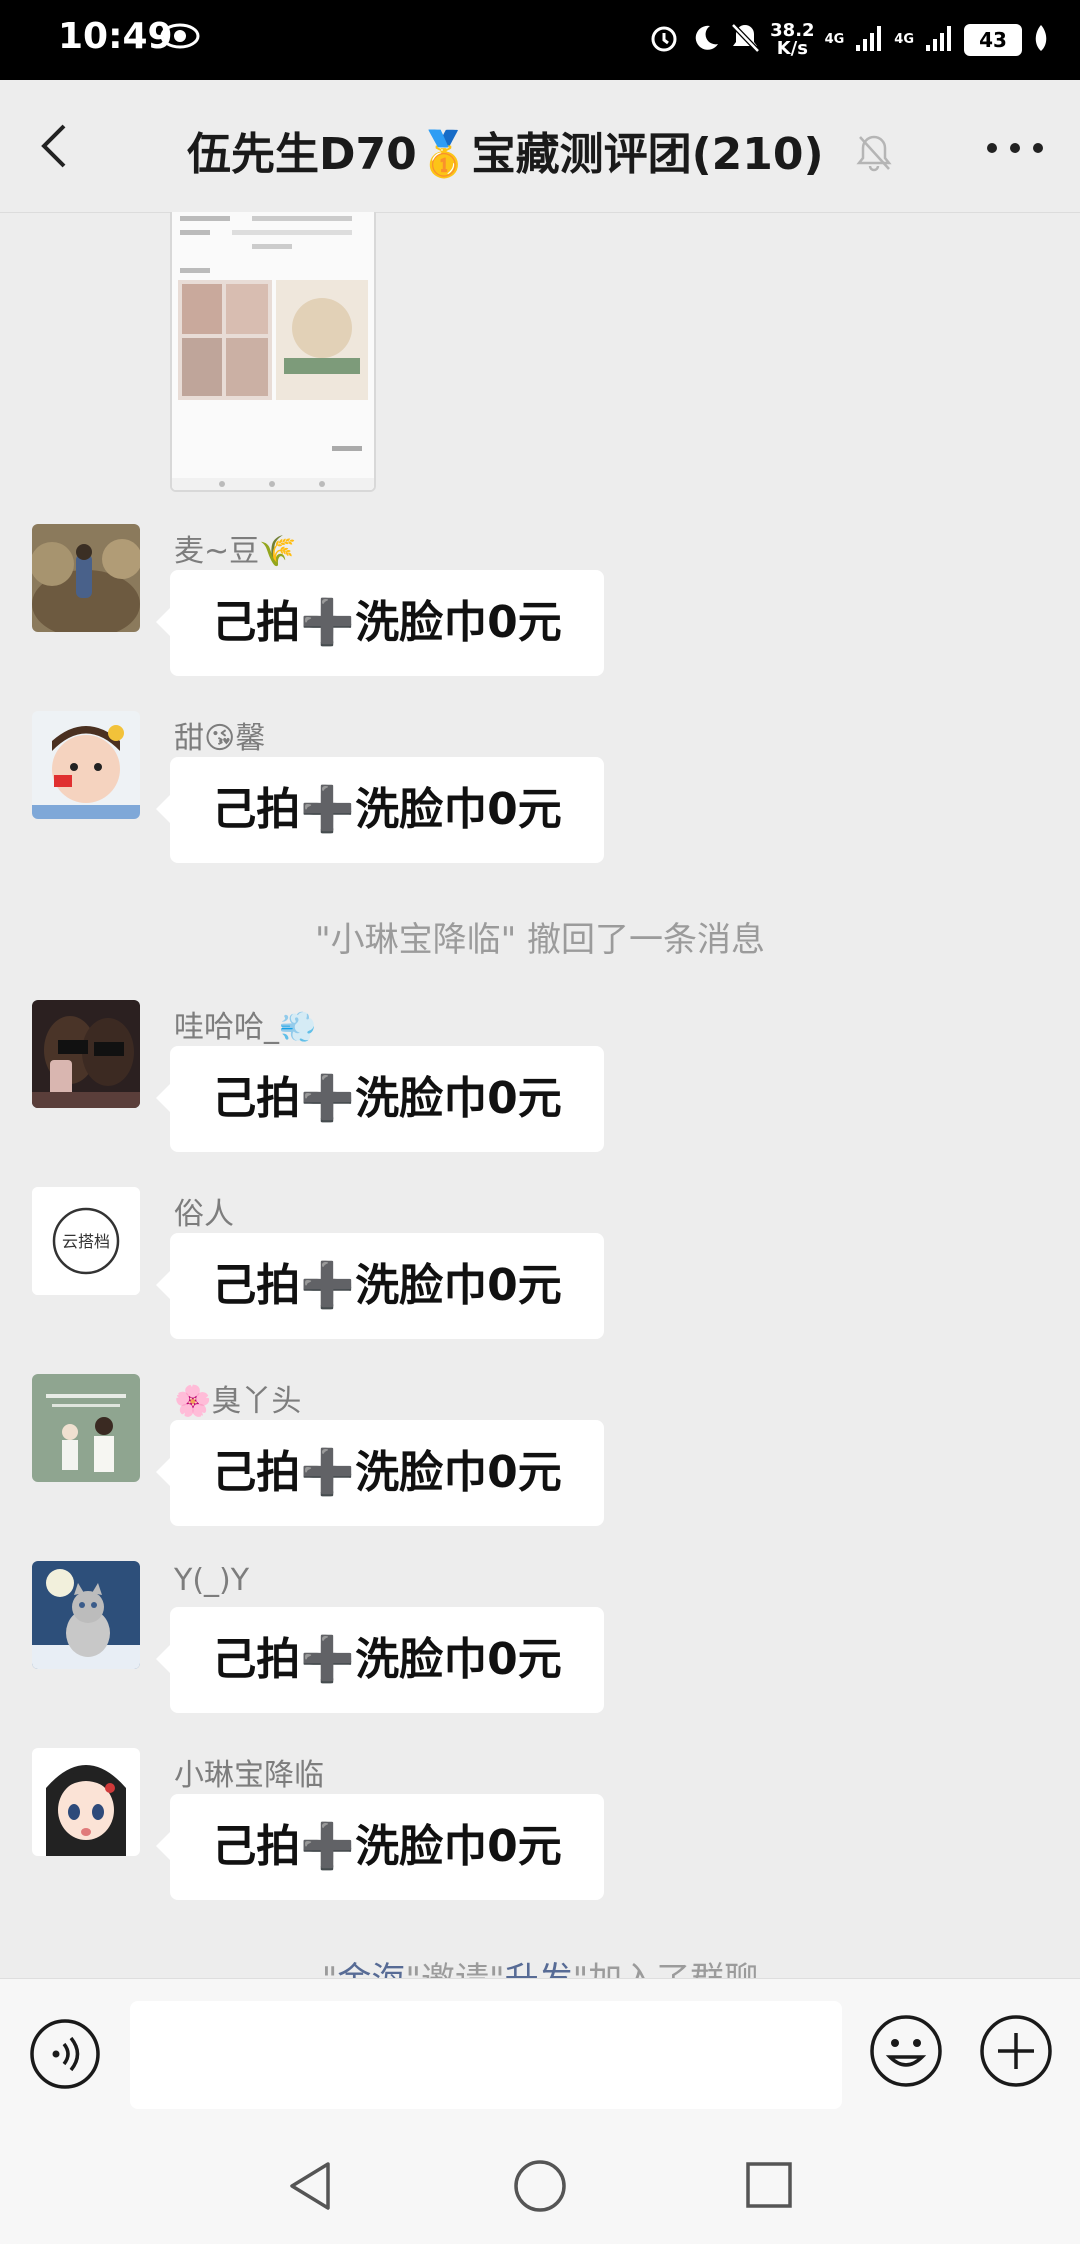 The height and width of the screenshot is (2244, 1080). What do you see at coordinates (904, 39) in the screenshot?
I see `network-type-2: 4G` at bounding box center [904, 39].